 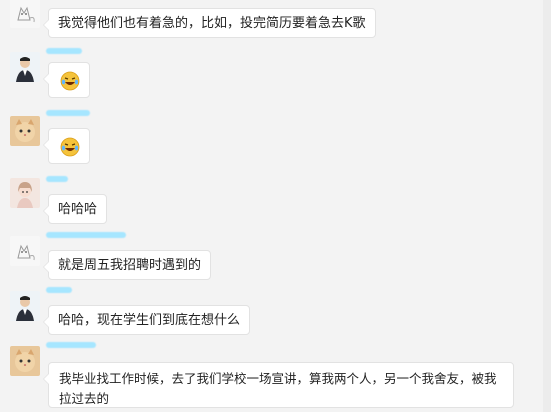 I want to click on message-bubble: 我毕业找工作时候，去了我们学校一场宣讲，算我两个人，另一个我舍友，被我拉过去的, so click(x=278, y=385).